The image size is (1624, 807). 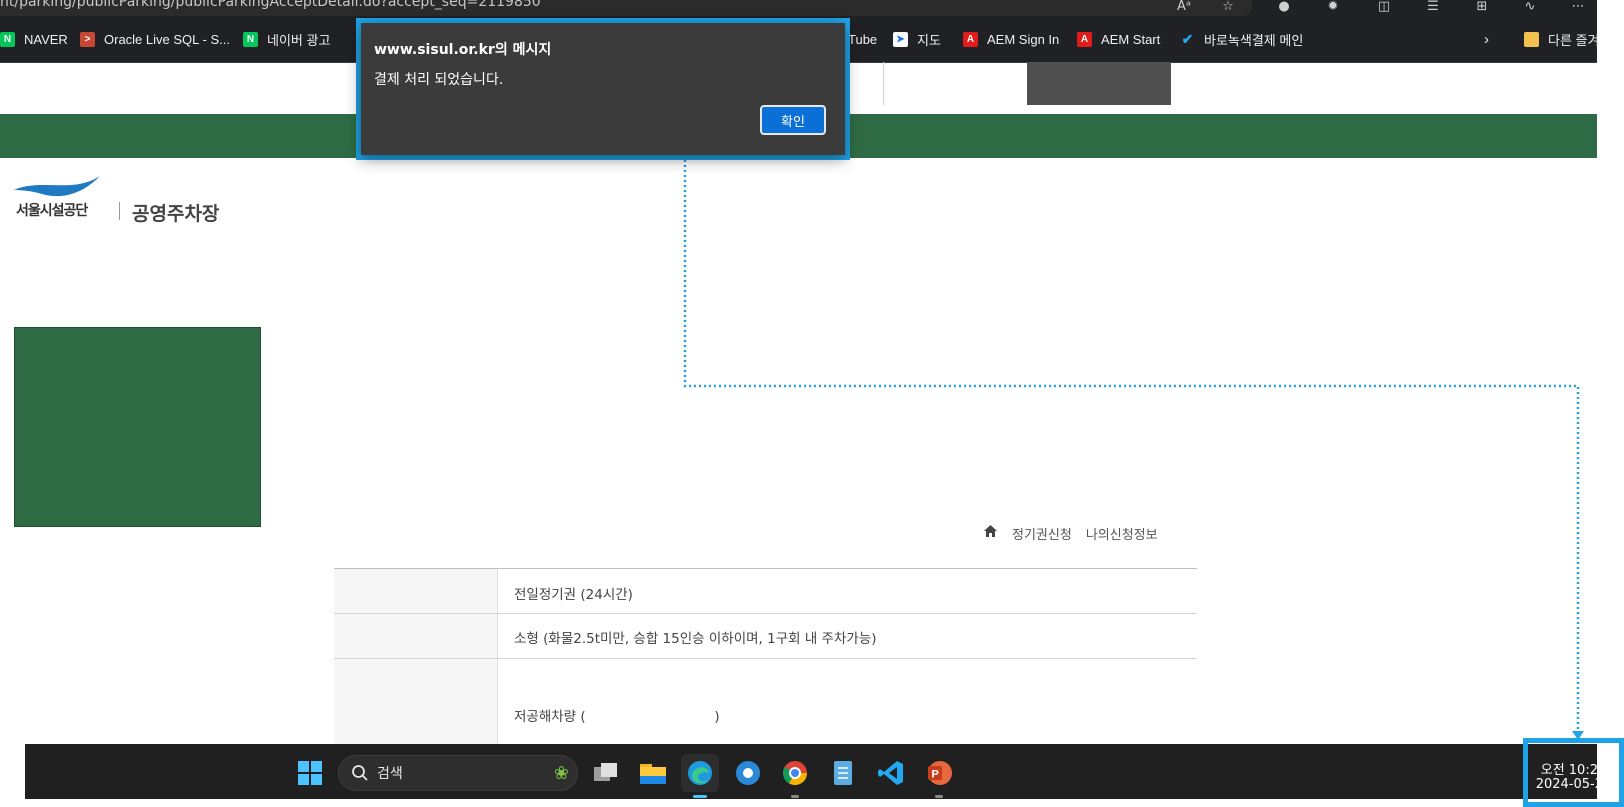 I want to click on side-banner, so click(x=137, y=427).